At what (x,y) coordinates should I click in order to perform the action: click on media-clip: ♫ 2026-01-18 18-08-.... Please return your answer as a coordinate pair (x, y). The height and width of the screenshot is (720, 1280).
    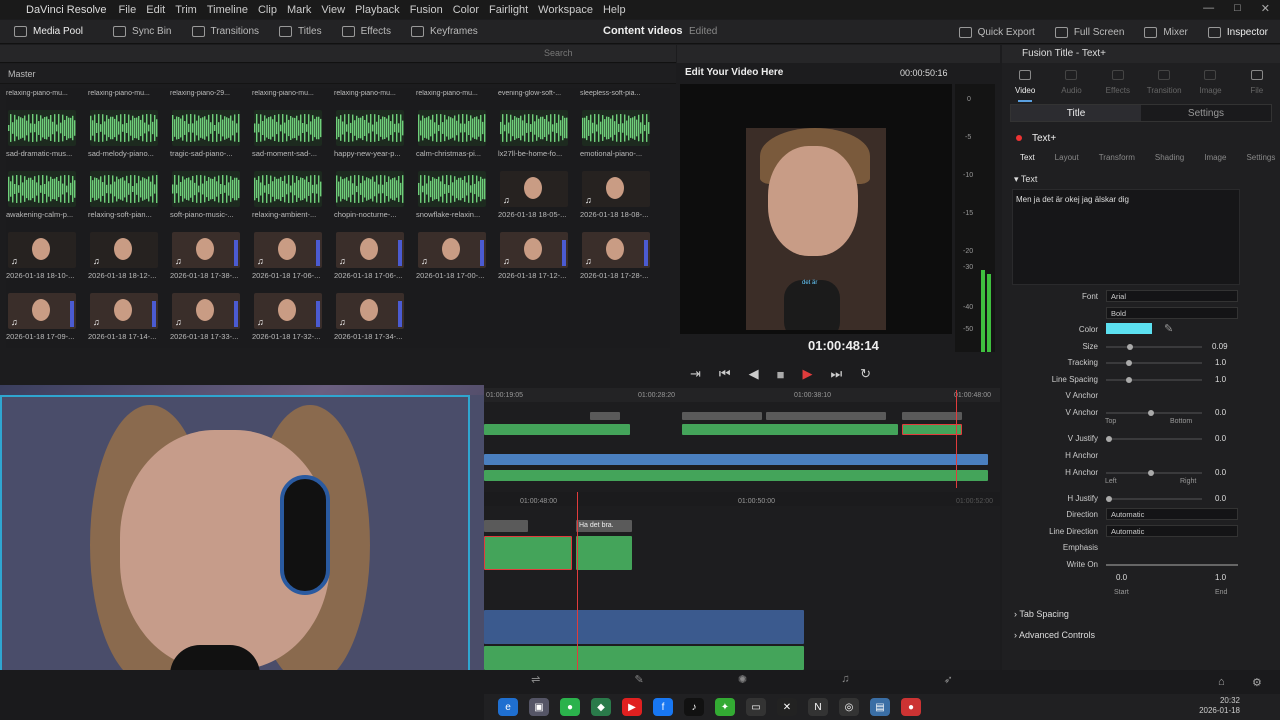
    Looking at the image, I should click on (616, 188).